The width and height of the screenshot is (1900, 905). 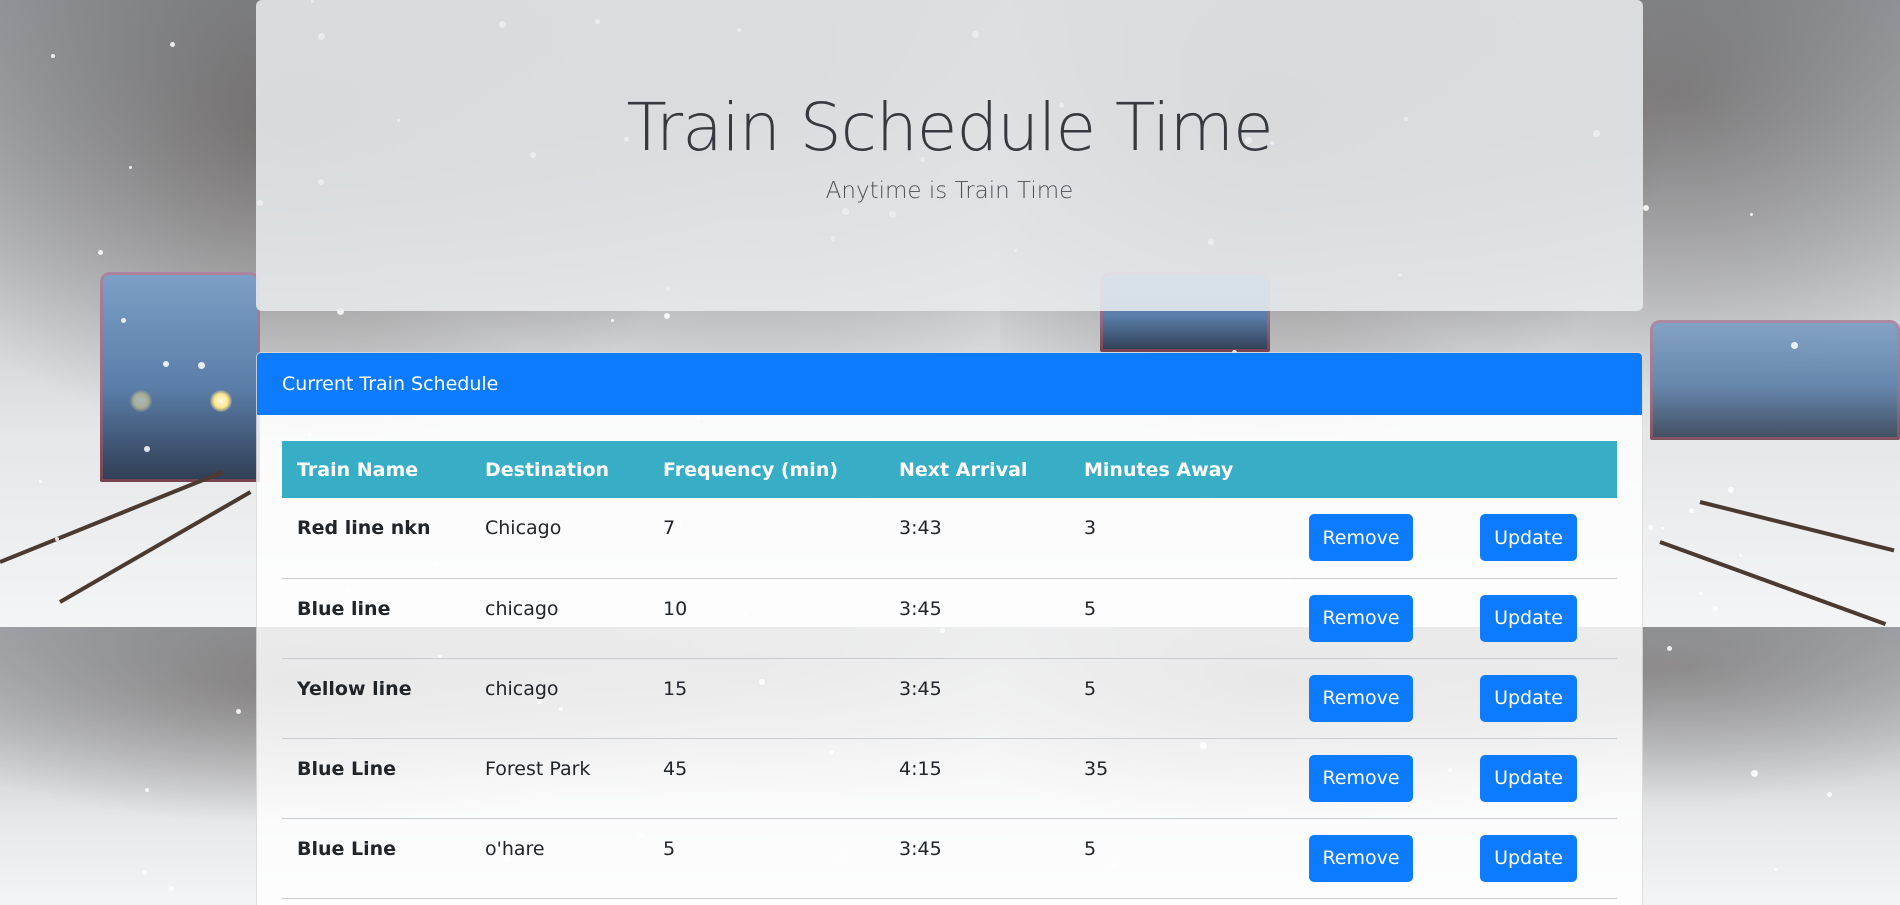 I want to click on minutes-away-cell: 35, so click(x=1174, y=778).